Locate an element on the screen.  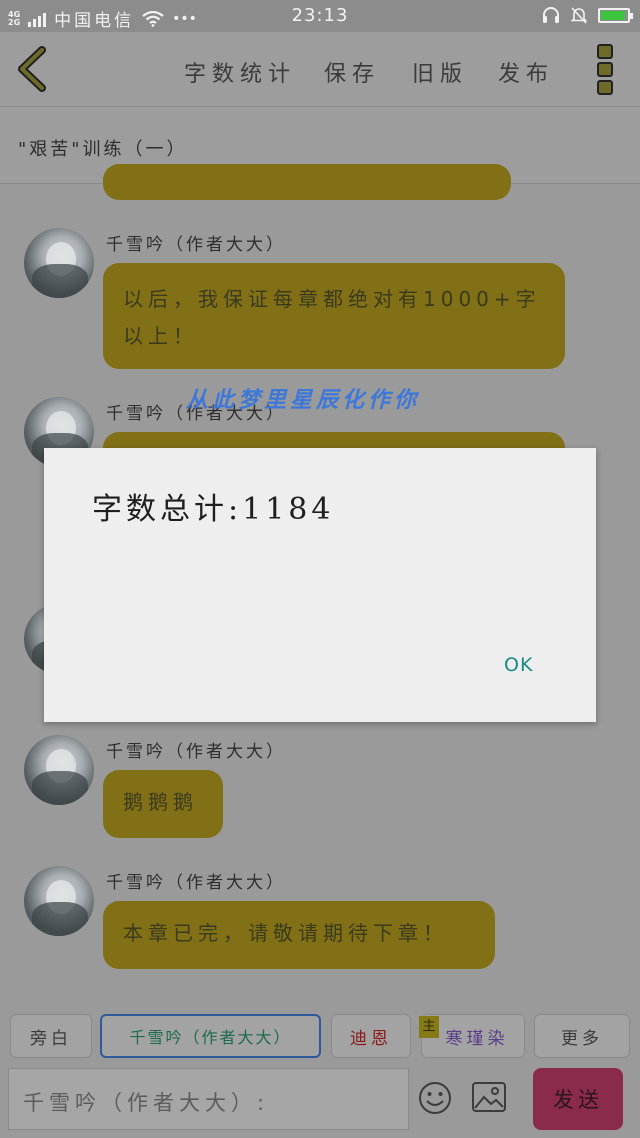
message-text: 本章已完，请敬请期待下章！ is located at coordinates (285, 933).